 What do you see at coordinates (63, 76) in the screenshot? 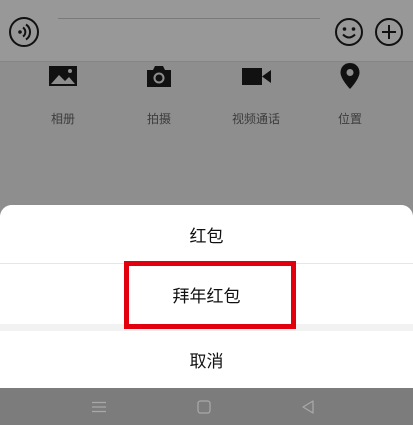
I see `image-icon` at bounding box center [63, 76].